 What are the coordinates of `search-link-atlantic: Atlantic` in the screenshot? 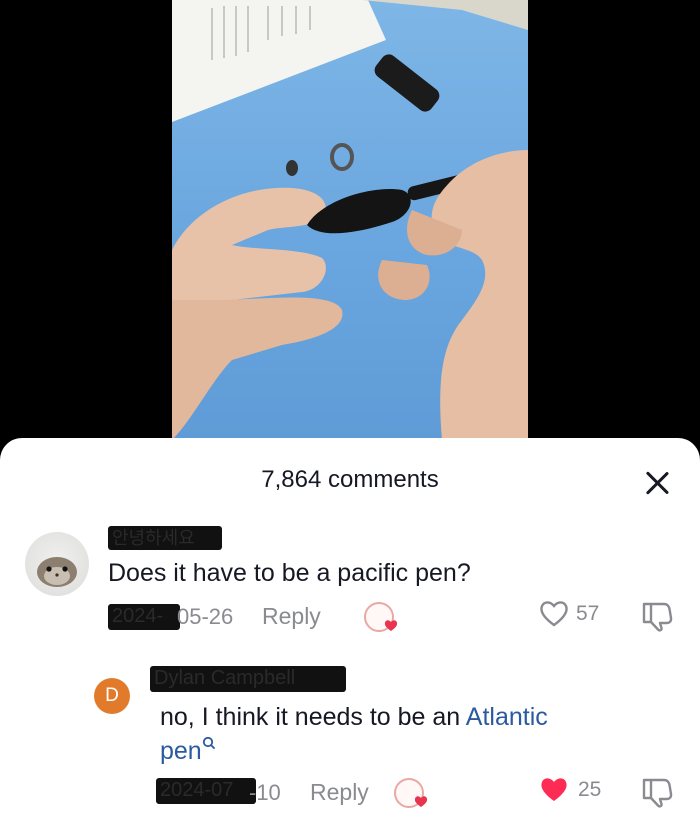 It's located at (507, 717).